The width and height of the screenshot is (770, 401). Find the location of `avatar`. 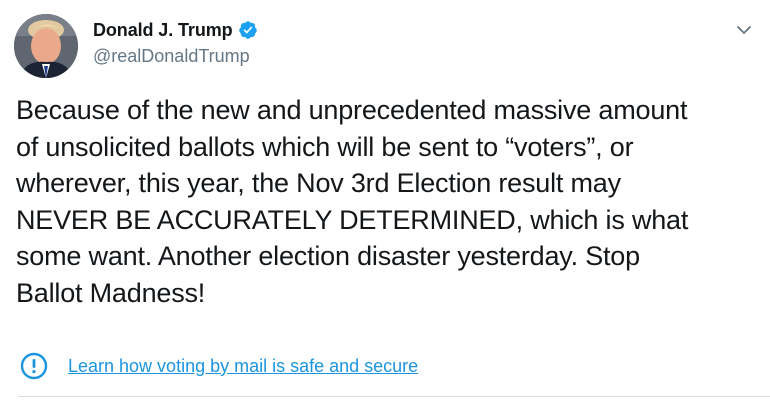

avatar is located at coordinates (46, 46).